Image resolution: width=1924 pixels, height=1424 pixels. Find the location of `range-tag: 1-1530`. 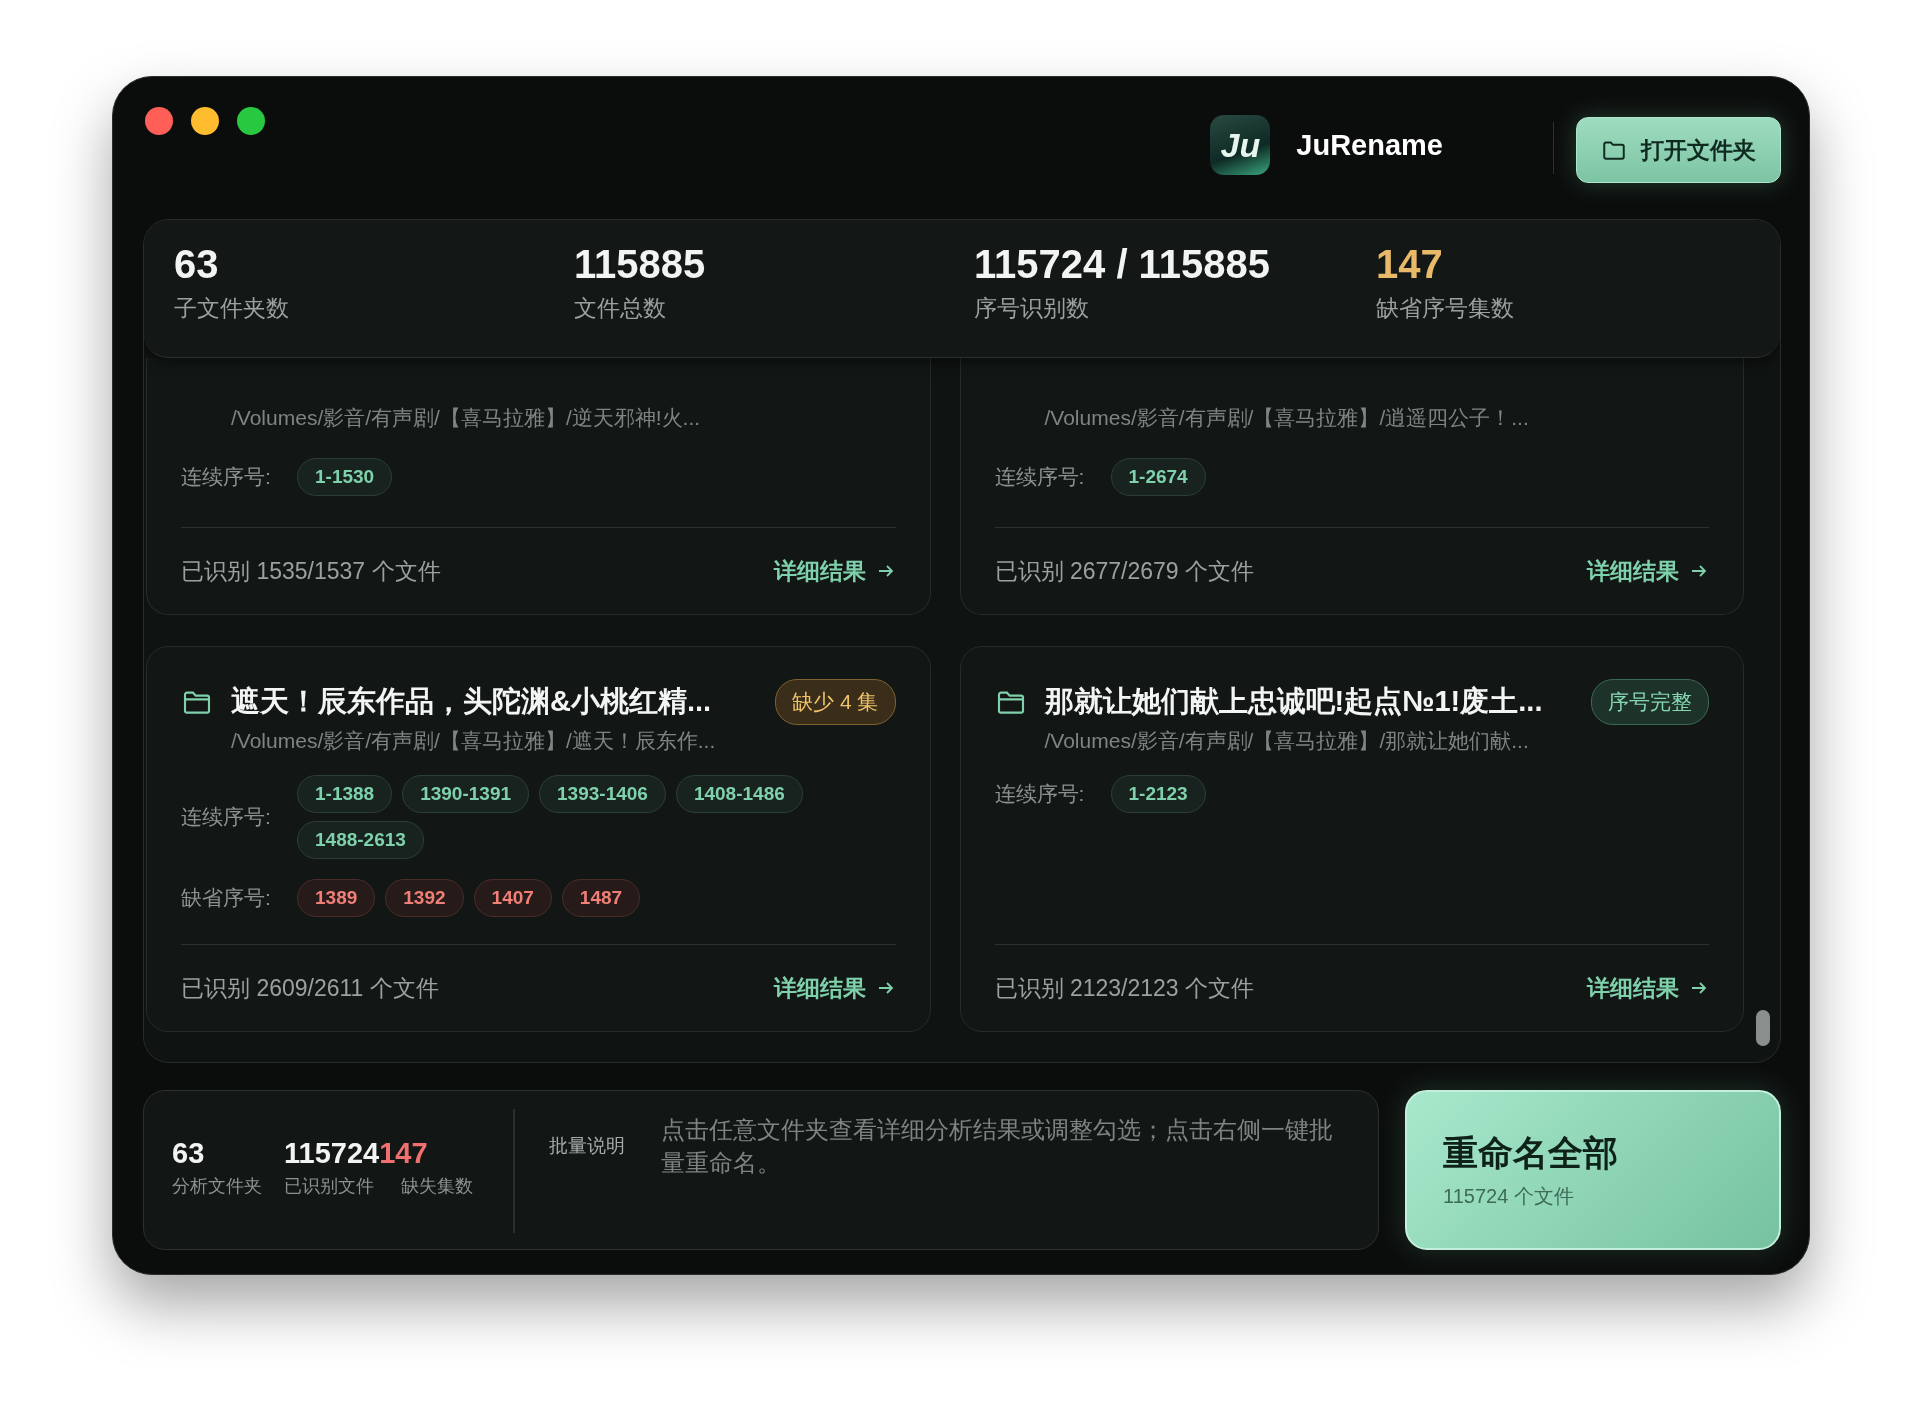

range-tag: 1-1530 is located at coordinates (345, 477).